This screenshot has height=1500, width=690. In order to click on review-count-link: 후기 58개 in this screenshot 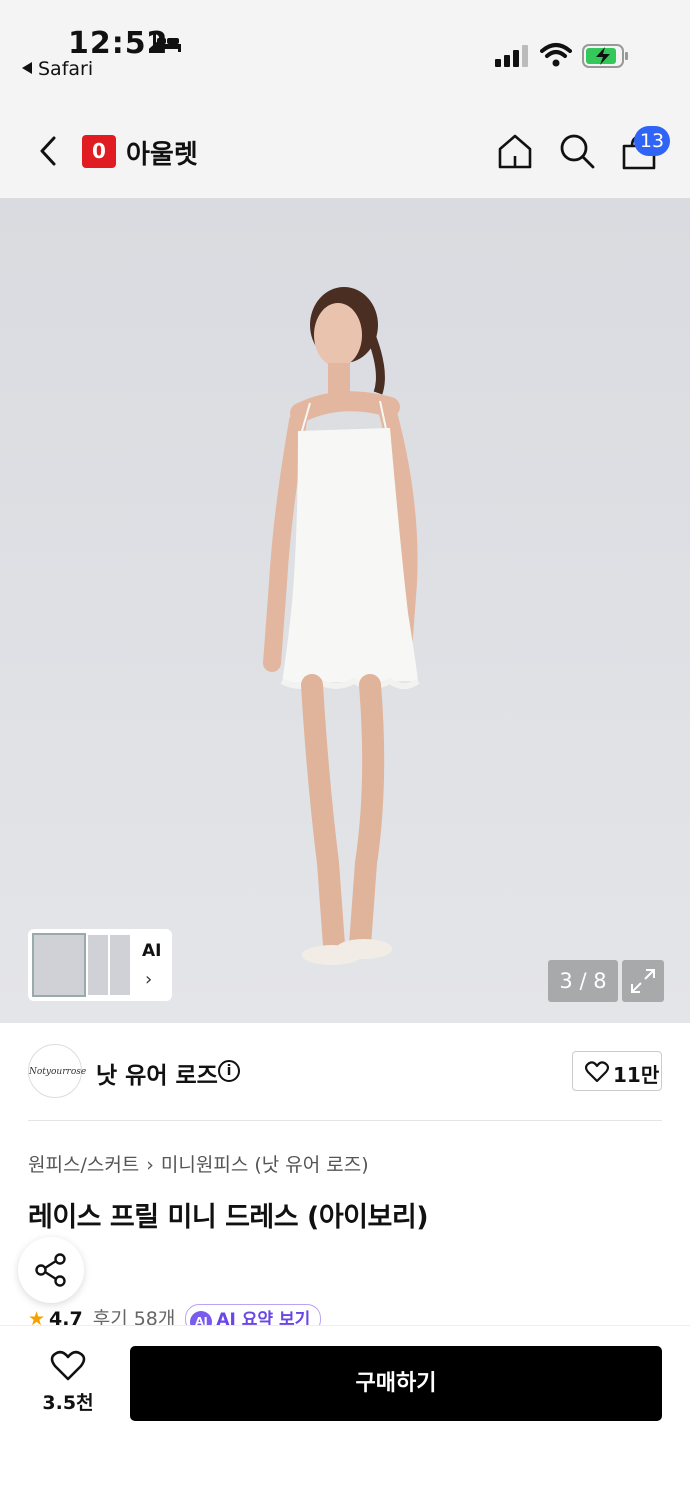, I will do `click(134, 1317)`.